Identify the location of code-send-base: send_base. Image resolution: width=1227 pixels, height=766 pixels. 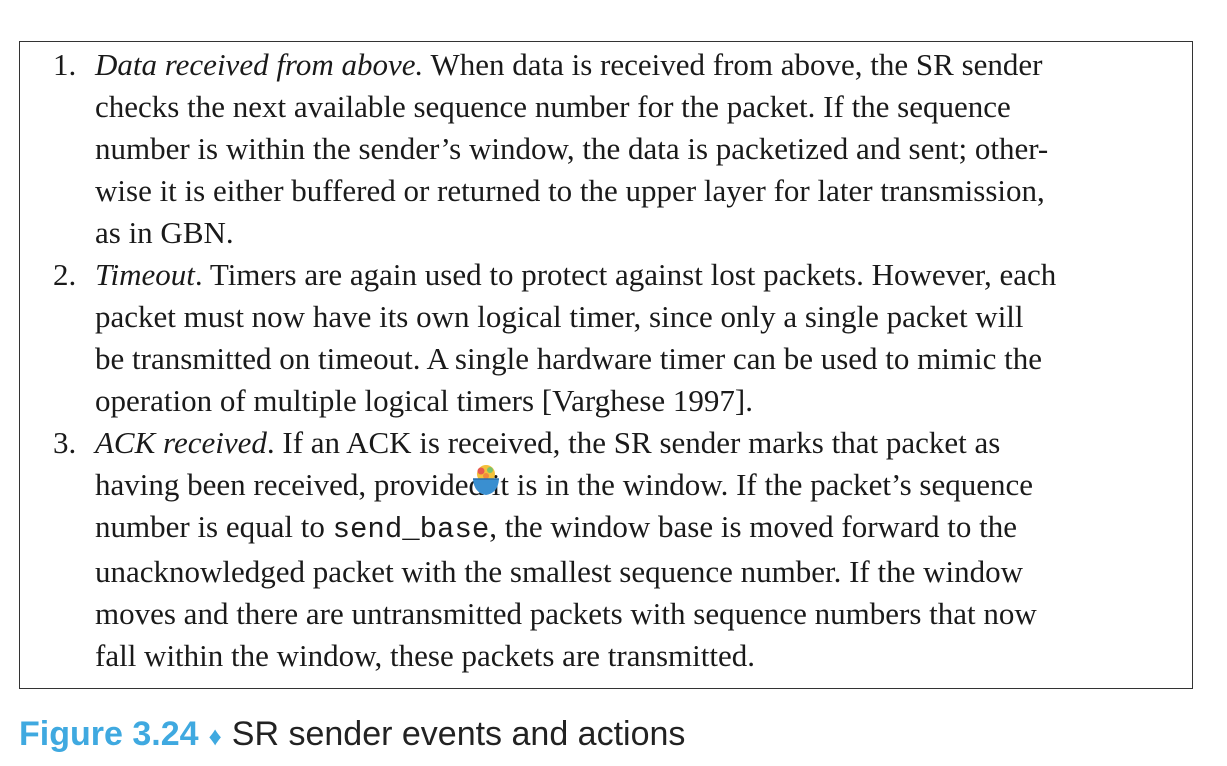
(411, 529).